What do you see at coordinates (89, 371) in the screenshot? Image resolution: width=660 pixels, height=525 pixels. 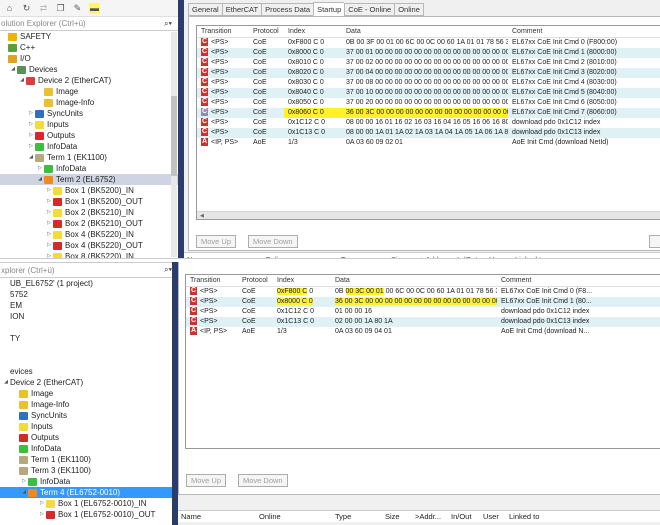 I see `tree-node: evices` at bounding box center [89, 371].